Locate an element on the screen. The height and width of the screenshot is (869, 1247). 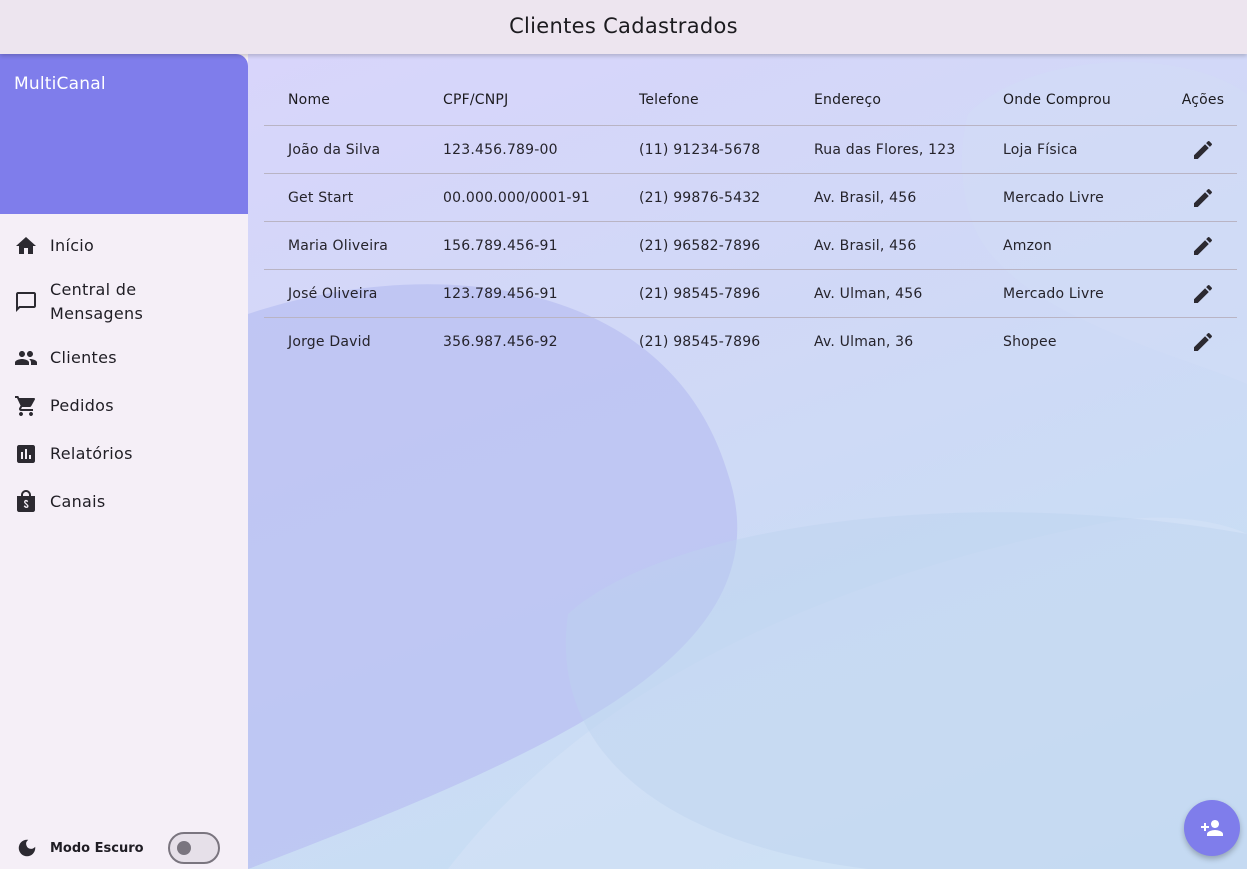
cell-nome: Jorge David is located at coordinates (329, 342).